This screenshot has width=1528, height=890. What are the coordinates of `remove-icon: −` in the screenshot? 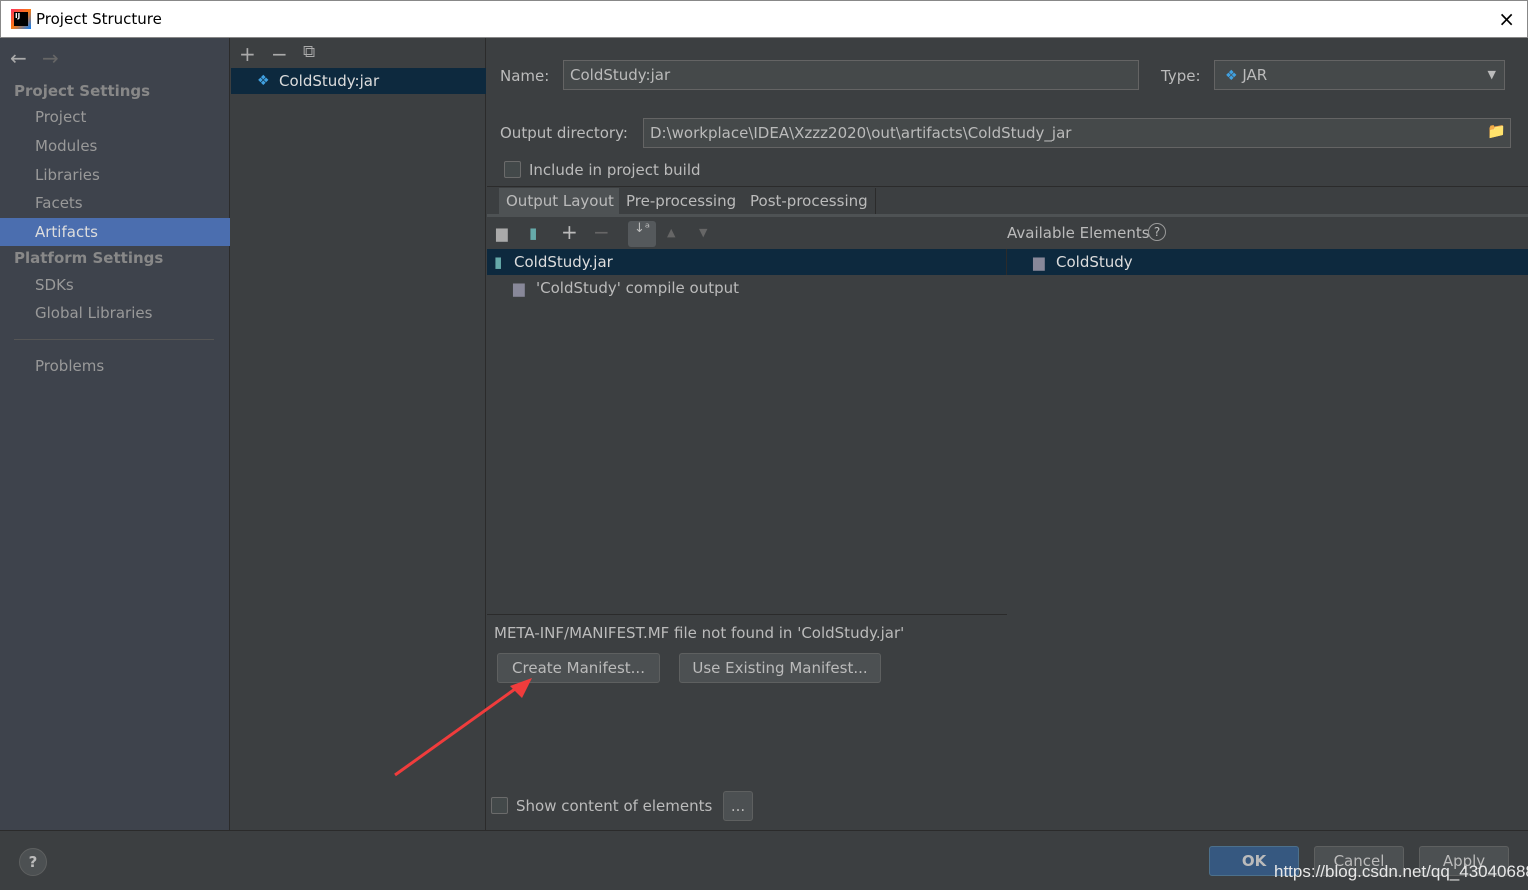 It's located at (279, 54).